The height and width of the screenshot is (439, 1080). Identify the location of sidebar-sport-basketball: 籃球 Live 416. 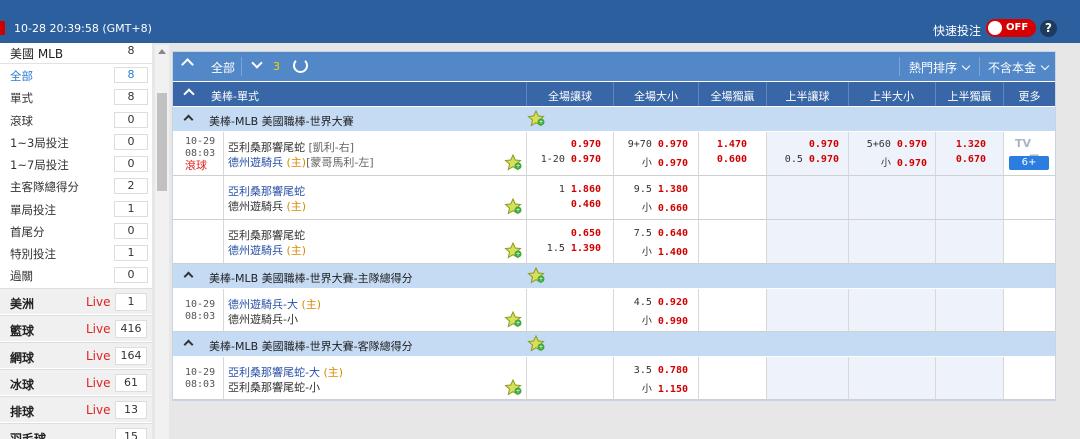
(76, 328).